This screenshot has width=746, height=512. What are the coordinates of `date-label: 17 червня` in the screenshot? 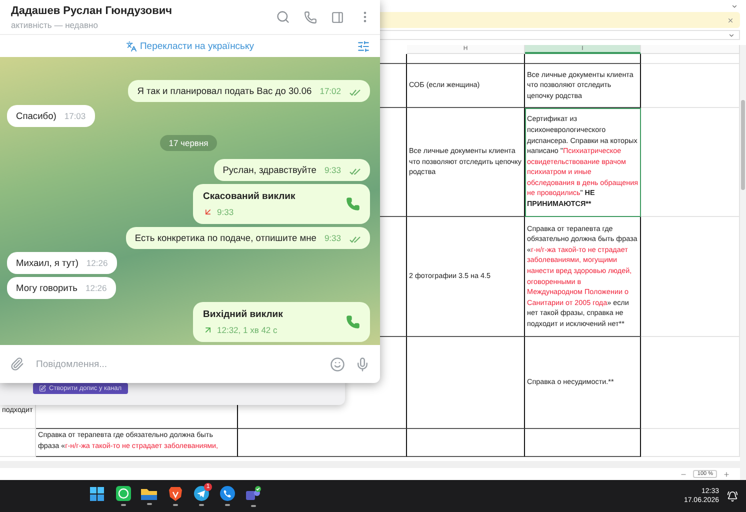 It's located at (189, 143).